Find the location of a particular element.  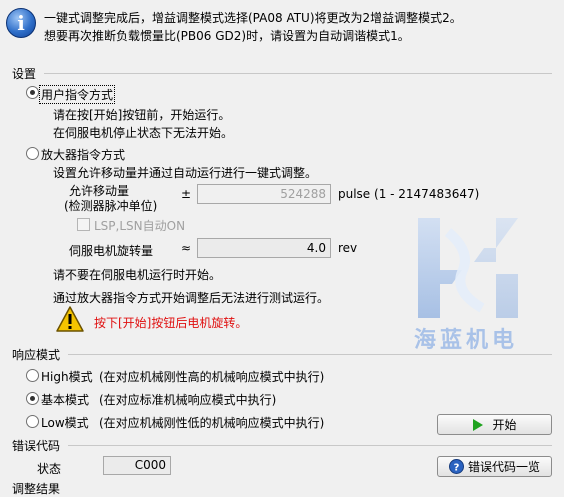

error-list-button-label: 错误代码一览 is located at coordinates (503, 467).